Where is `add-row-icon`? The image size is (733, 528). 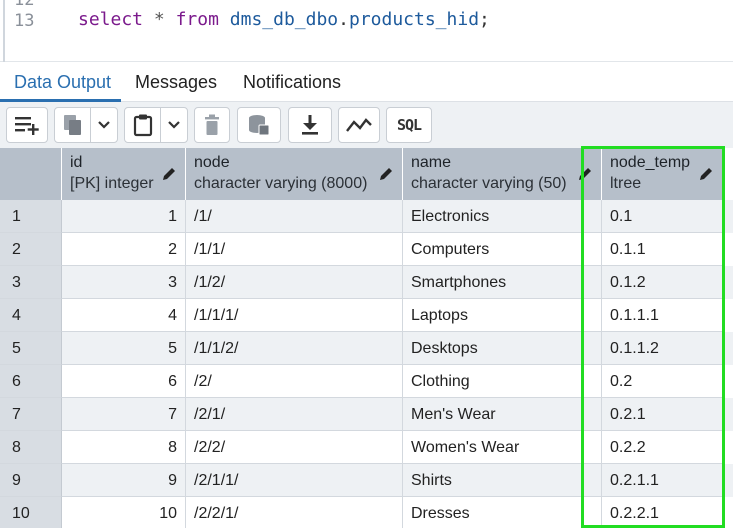
add-row-icon is located at coordinates (27, 126).